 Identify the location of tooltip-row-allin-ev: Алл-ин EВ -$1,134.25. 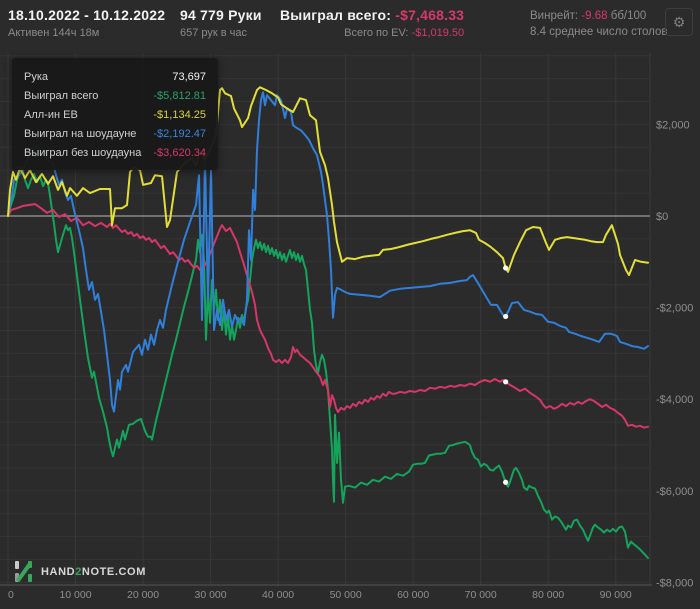
(115, 114).